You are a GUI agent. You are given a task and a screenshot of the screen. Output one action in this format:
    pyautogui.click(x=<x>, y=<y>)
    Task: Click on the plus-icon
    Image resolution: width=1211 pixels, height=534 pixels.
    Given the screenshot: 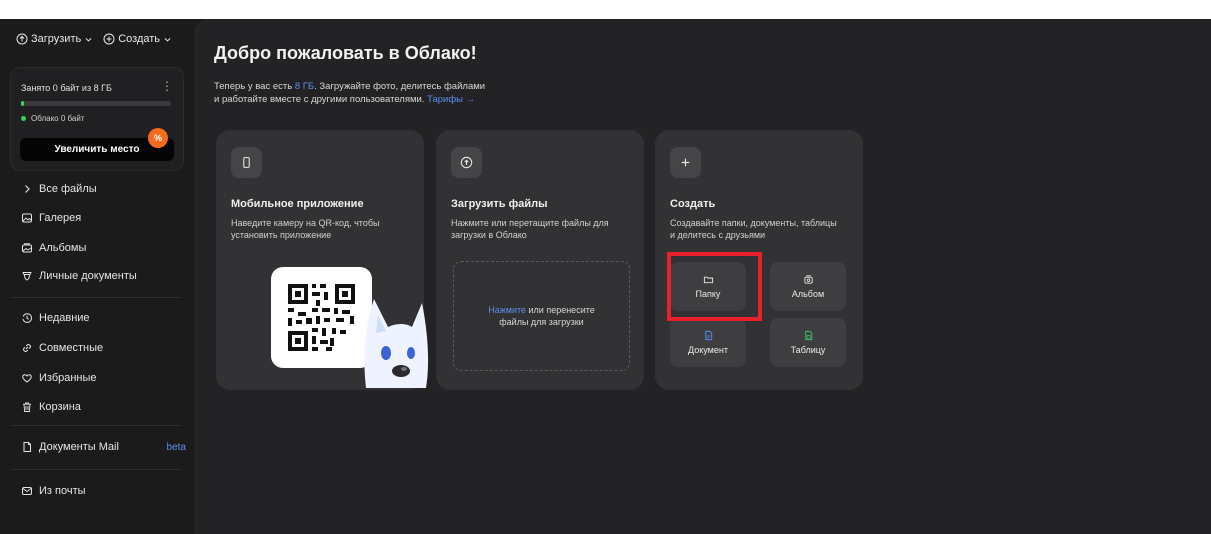 What is the action you would take?
    pyautogui.click(x=685, y=162)
    